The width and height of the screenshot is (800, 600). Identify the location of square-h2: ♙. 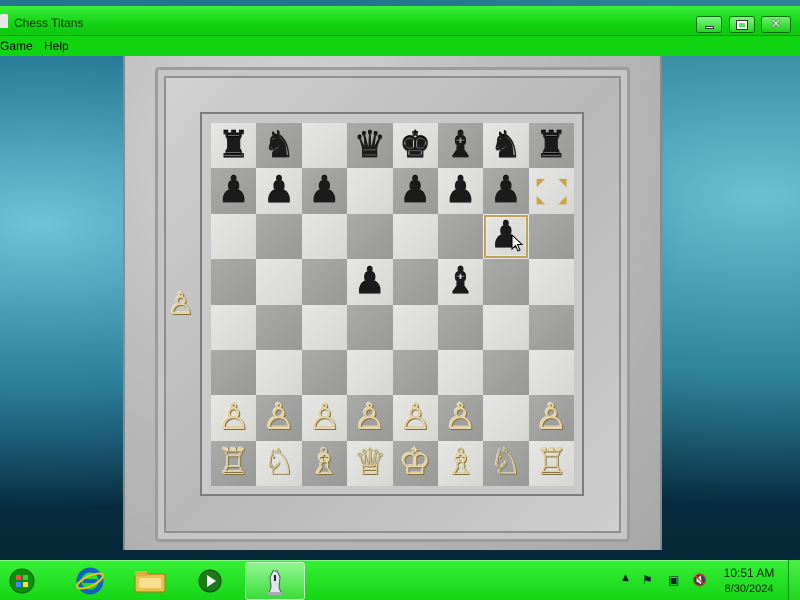
(551, 418).